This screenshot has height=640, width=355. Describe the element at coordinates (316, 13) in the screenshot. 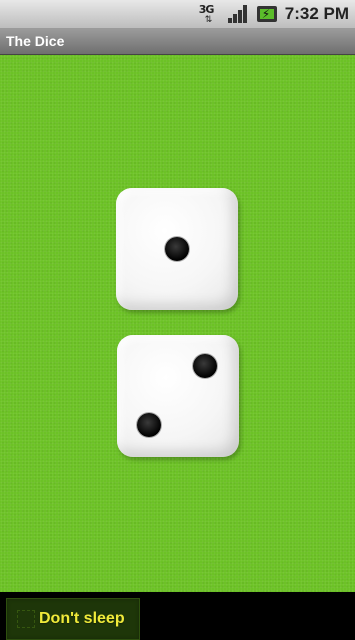

I see `status-time: 7:32 PM` at that location.